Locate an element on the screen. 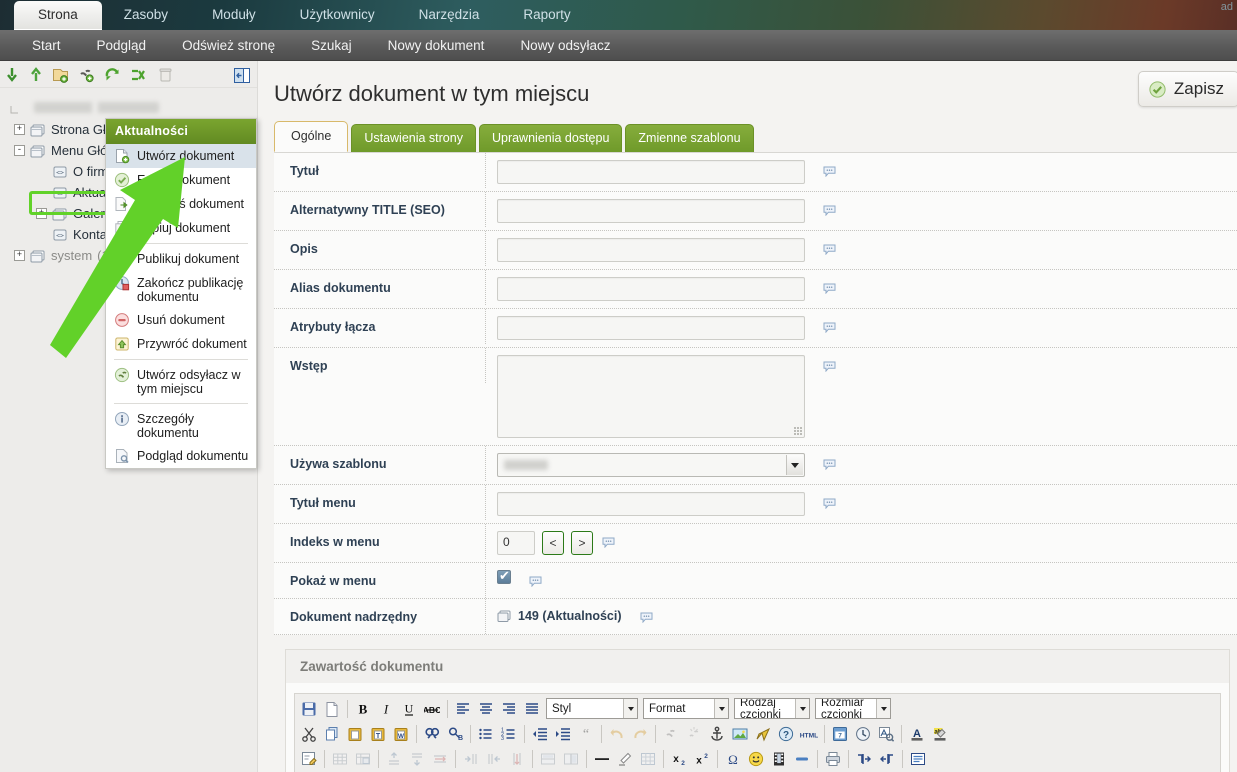 Image resolution: width=1237 pixels, height=772 pixels. page-break-icon is located at coordinates (802, 759).